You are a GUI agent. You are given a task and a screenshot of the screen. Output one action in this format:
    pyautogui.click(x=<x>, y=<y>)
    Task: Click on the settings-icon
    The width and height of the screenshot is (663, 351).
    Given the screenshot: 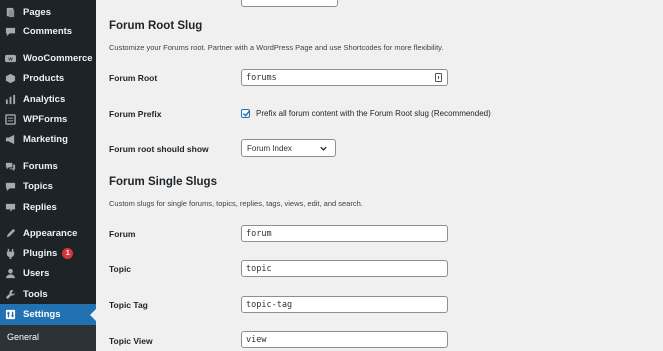 What is the action you would take?
    pyautogui.click(x=10, y=314)
    